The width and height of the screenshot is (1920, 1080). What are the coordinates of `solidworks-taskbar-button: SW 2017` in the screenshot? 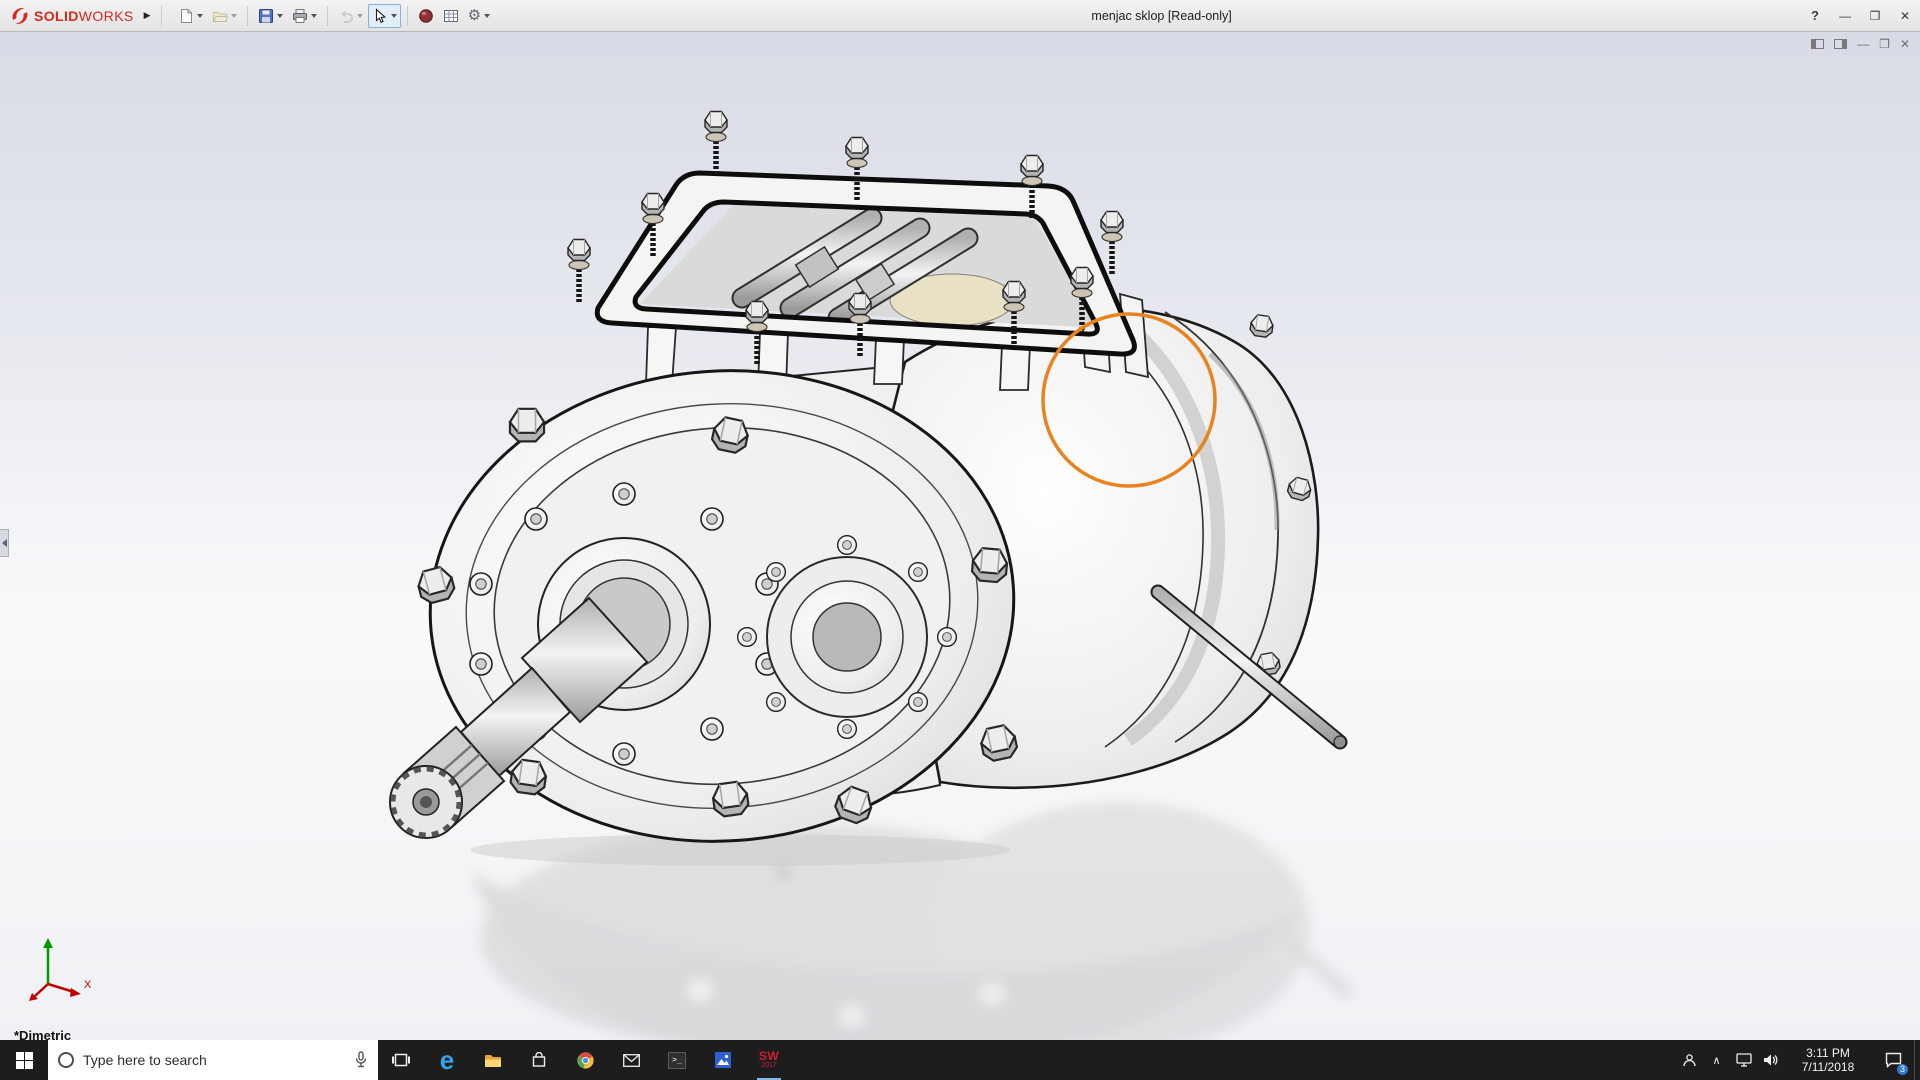 It's located at (769, 1060).